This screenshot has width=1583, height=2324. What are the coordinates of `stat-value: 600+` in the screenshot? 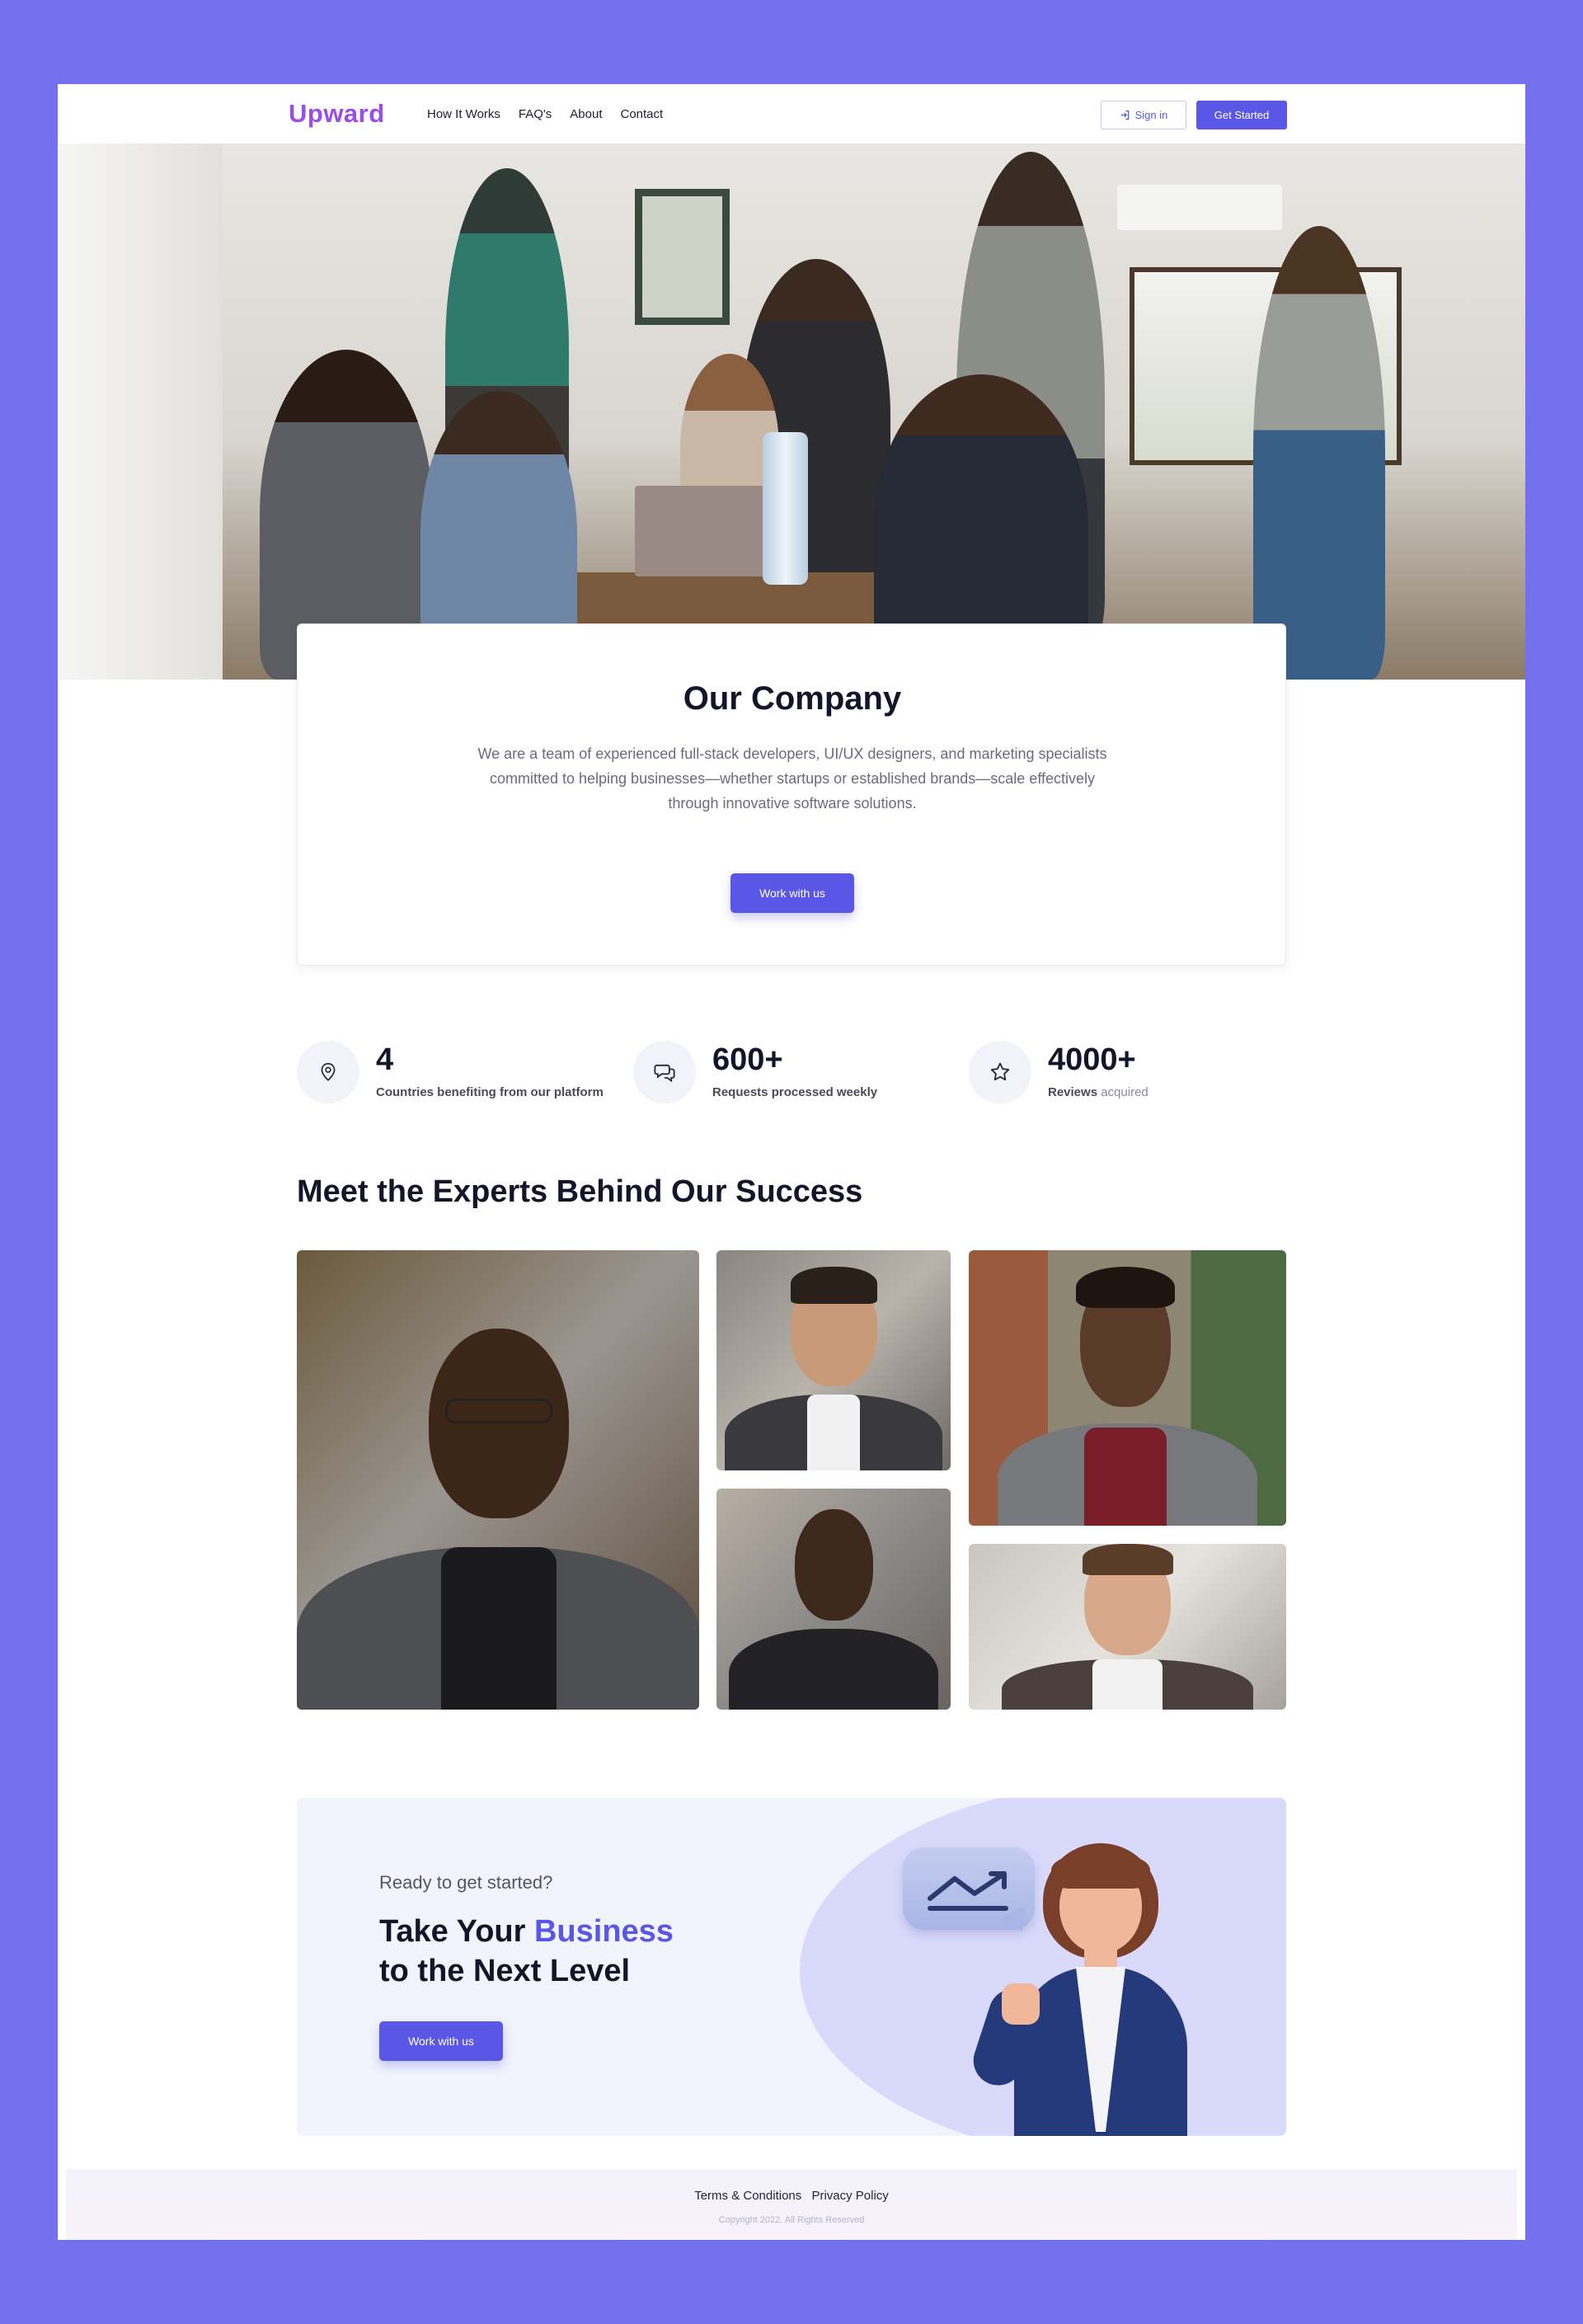 It's located at (747, 1060).